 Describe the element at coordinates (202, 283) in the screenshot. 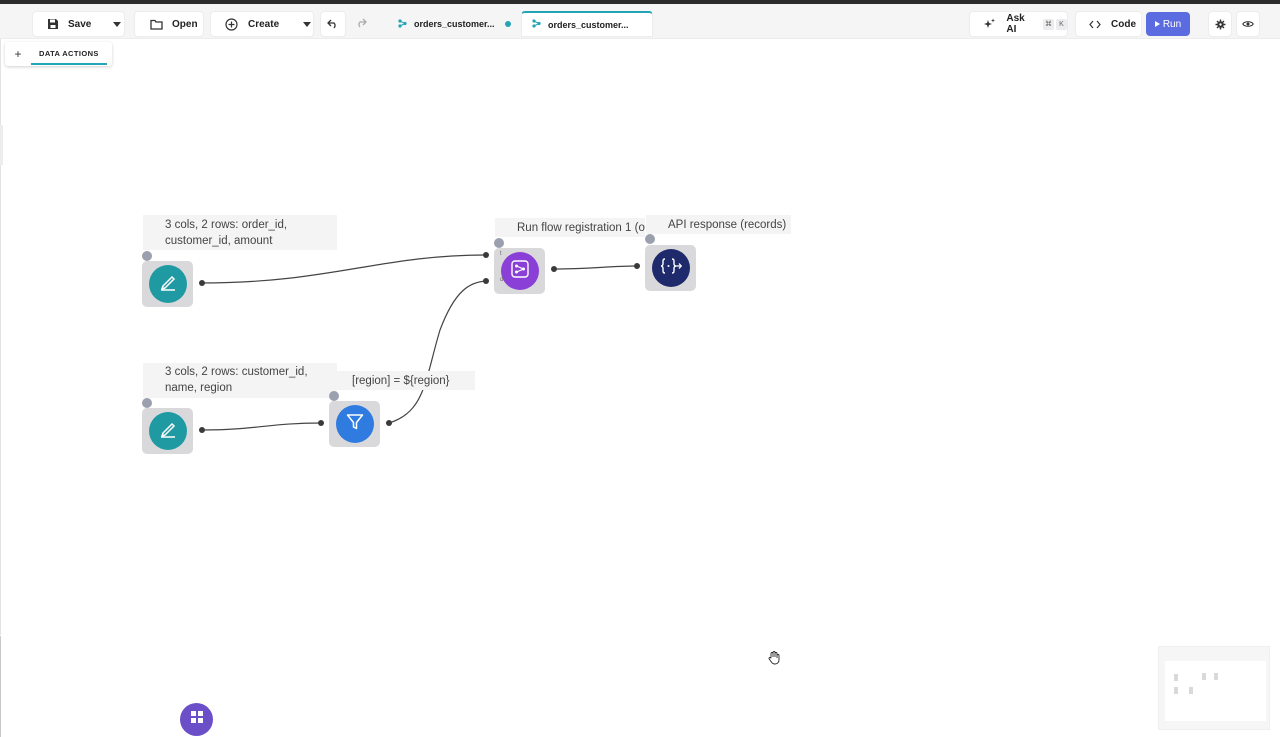

I see `input1-output-port` at that location.